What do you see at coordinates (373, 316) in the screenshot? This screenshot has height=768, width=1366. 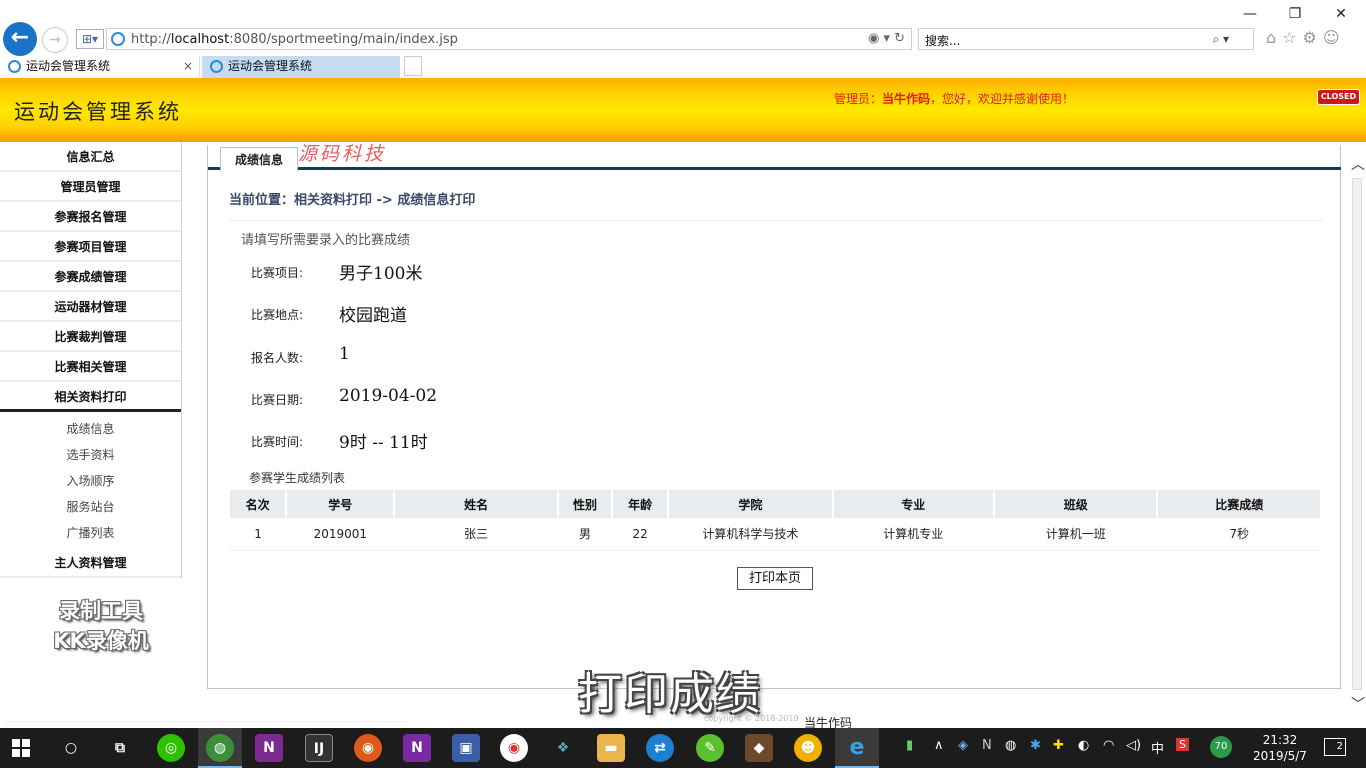 I see `location-value: 校园跑道` at bounding box center [373, 316].